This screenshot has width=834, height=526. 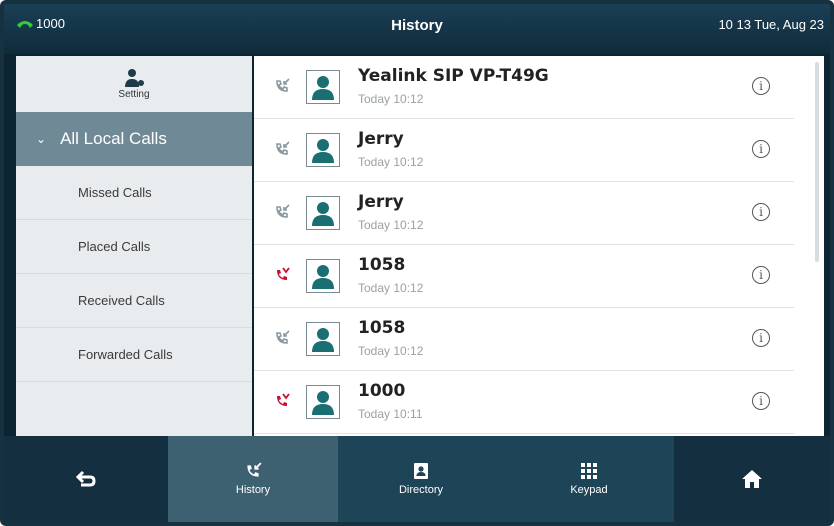 I want to click on tab-history: History, so click(x=253, y=479).